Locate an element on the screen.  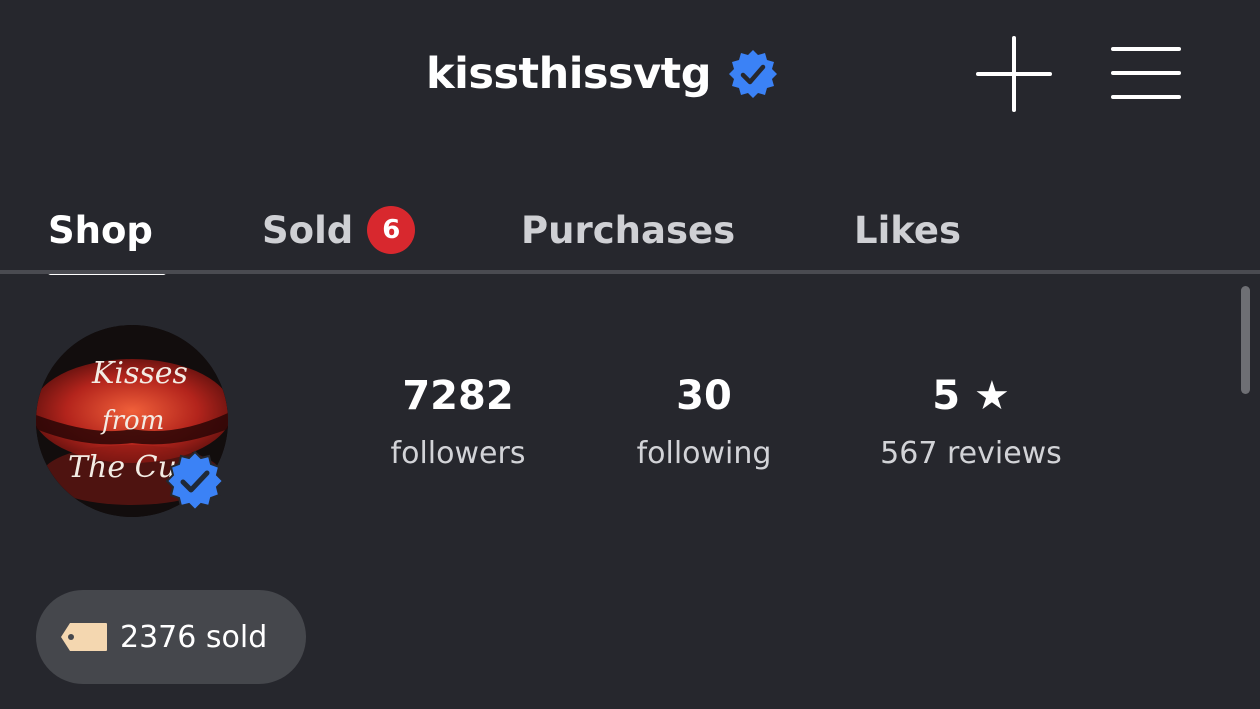
verified-badge-icon is located at coordinates (753, 74).